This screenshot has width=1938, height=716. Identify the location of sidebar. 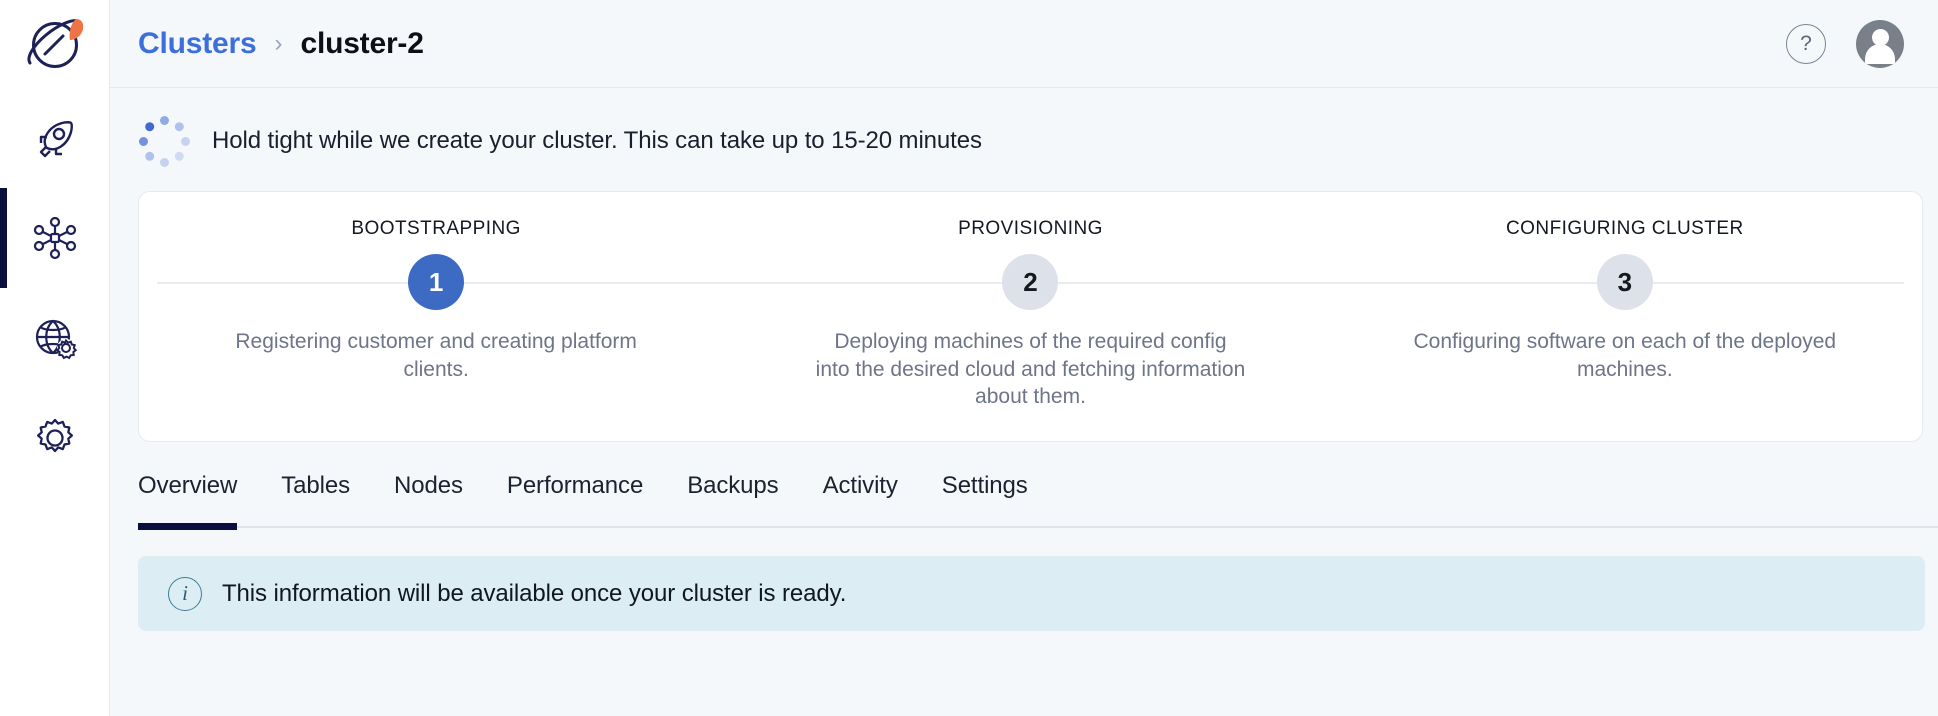
(55, 358).